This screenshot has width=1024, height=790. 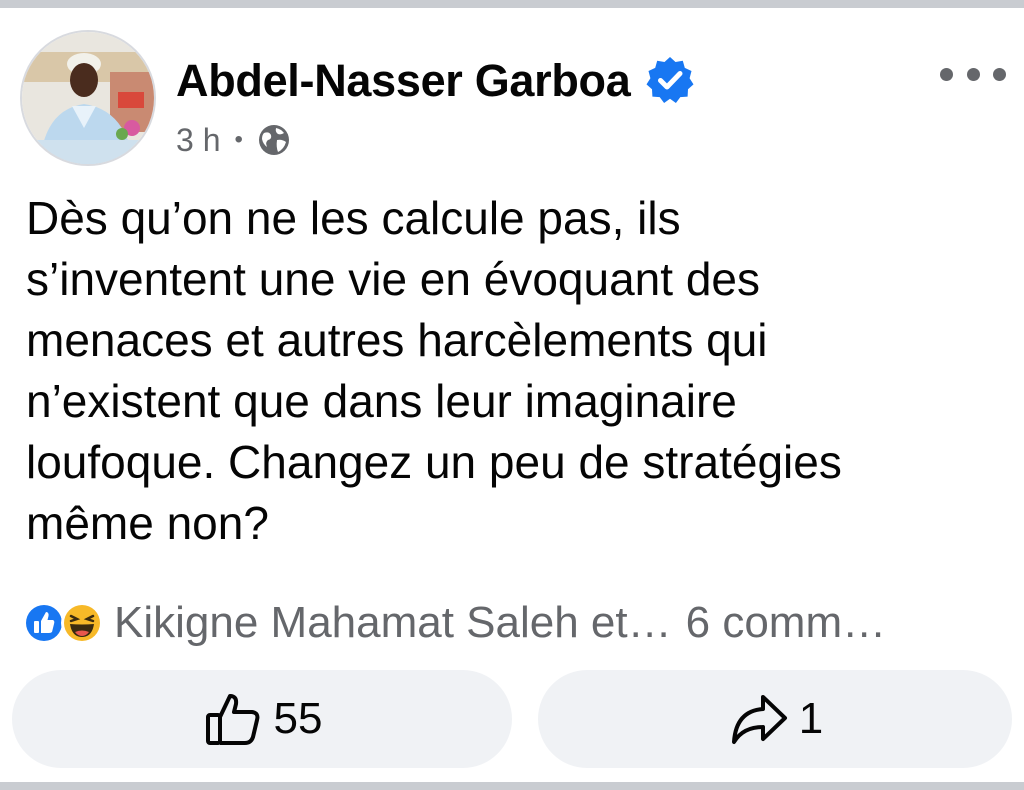 I want to click on reaction-icons, so click(x=63, y=623).